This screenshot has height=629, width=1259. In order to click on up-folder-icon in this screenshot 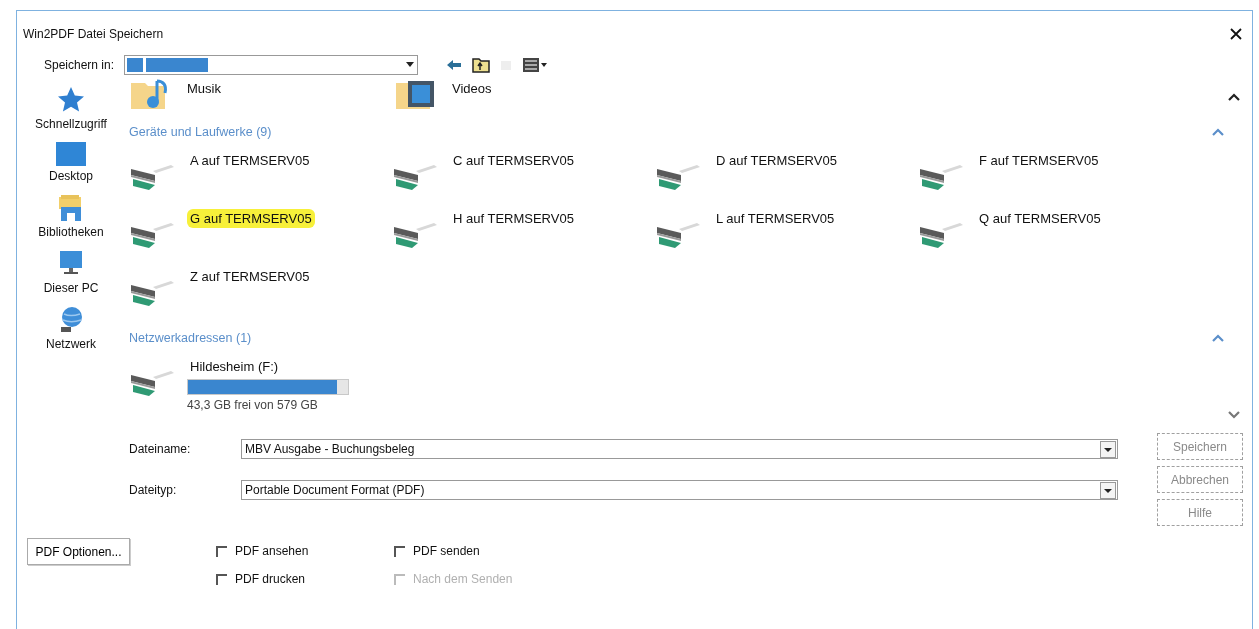, I will do `click(481, 65)`.